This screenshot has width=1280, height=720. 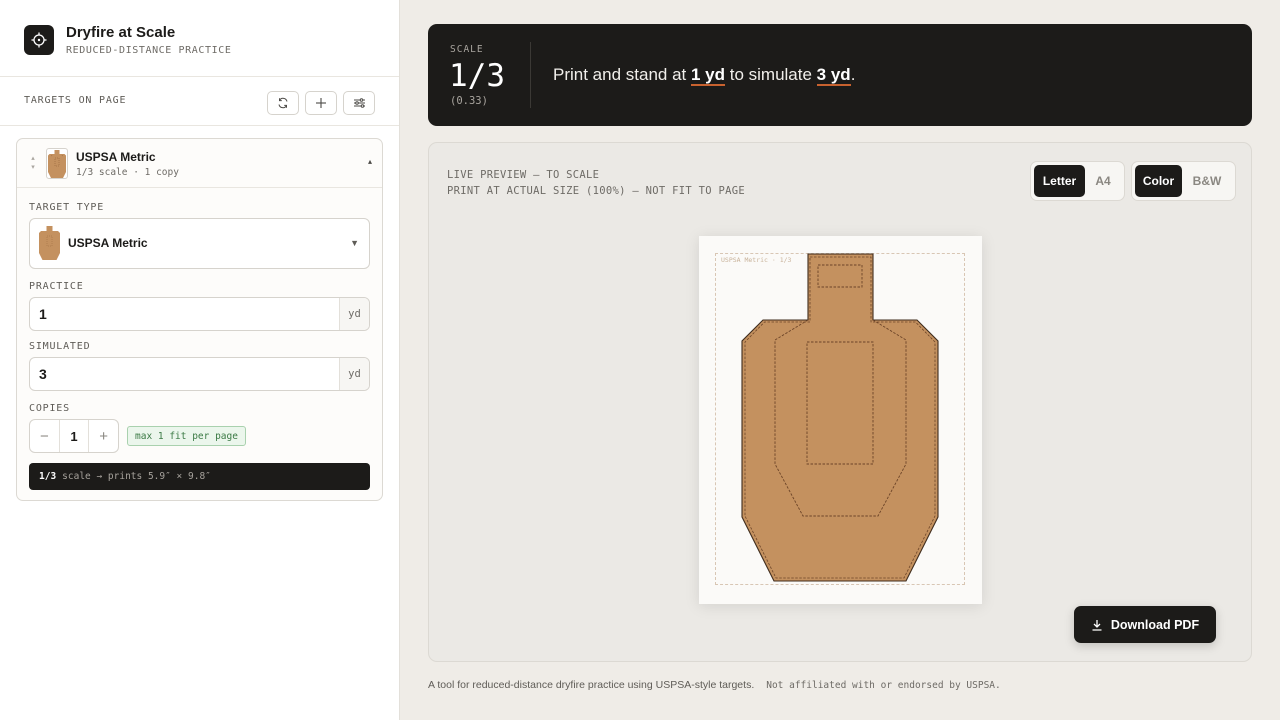 I want to click on add-target-button, so click(x=321, y=103).